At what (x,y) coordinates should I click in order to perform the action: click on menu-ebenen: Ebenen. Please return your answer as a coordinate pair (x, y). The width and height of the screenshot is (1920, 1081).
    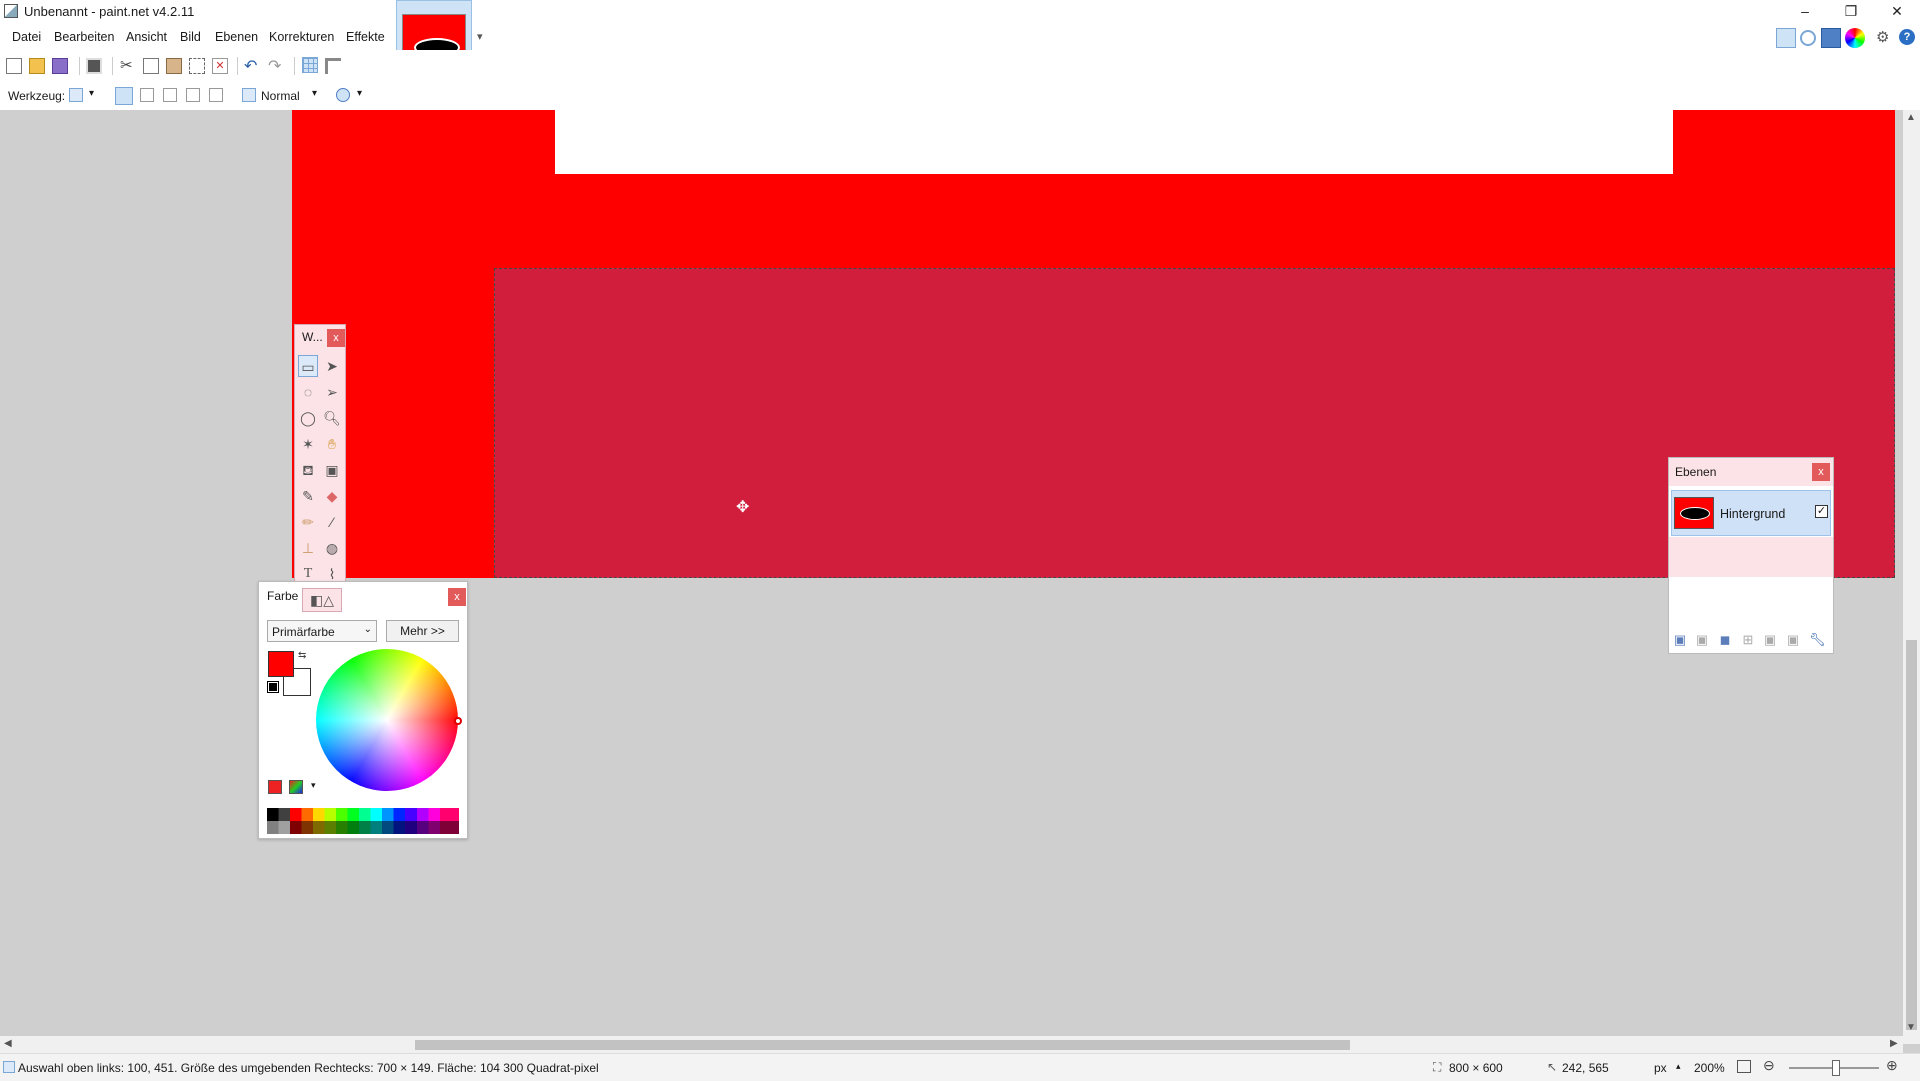
    Looking at the image, I should click on (236, 37).